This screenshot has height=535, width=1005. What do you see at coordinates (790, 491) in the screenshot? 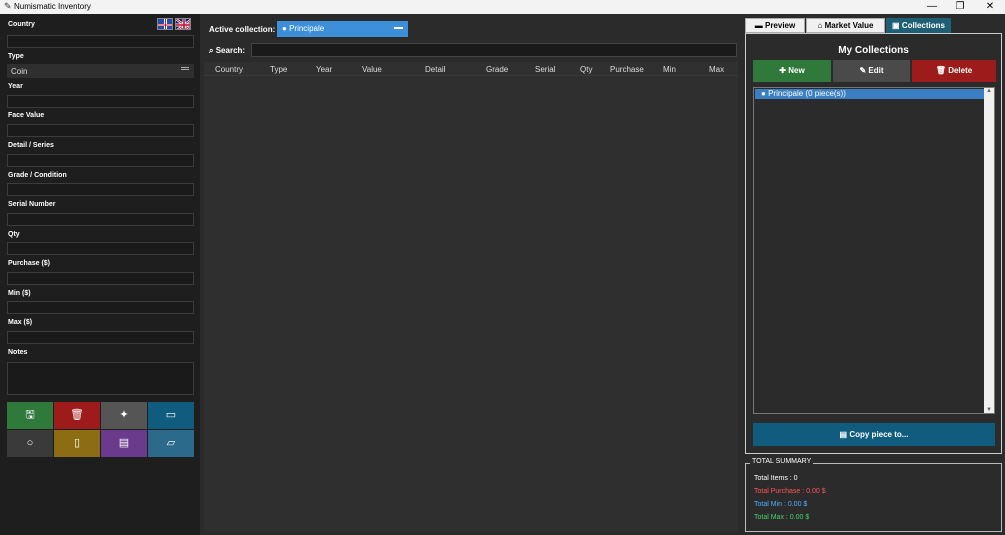
I see `total-purchase: Total Purchase : 0.00 $` at bounding box center [790, 491].